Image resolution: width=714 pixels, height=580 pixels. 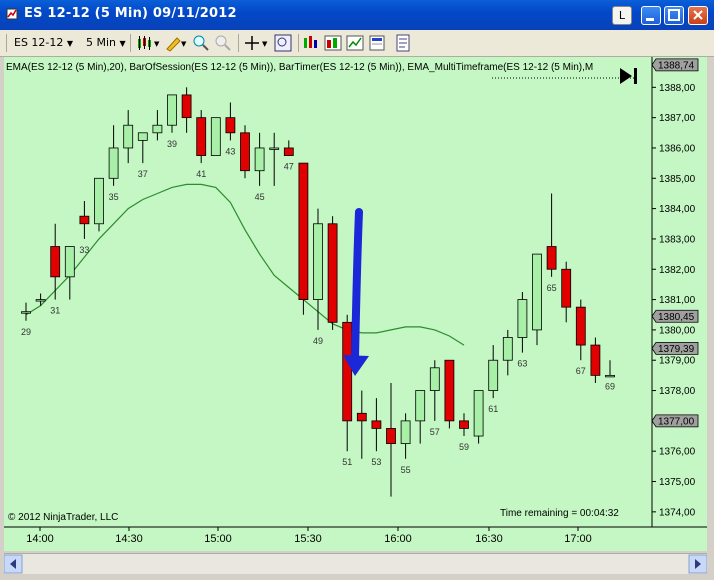 I want to click on y-tick-label: 1379,00, so click(x=677, y=361).